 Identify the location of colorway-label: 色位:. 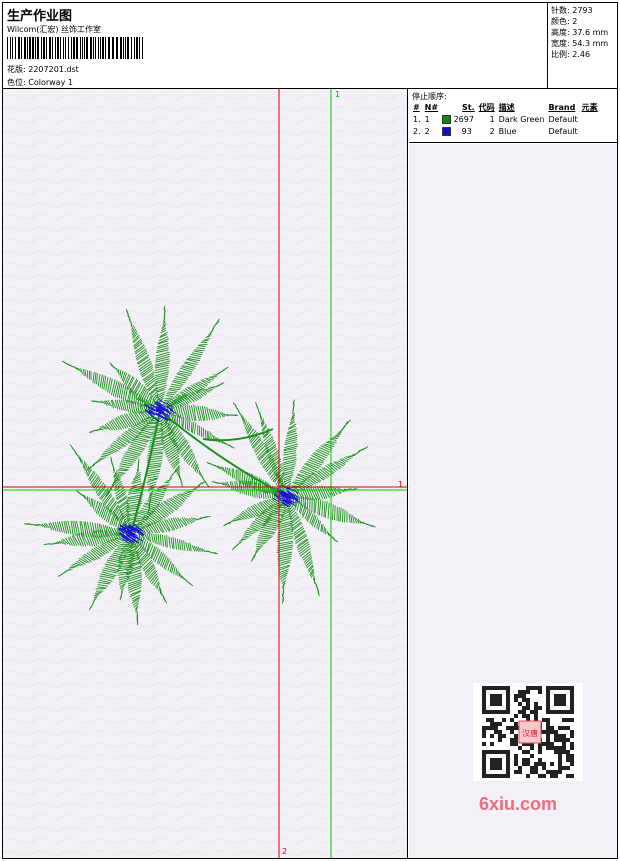
(16, 82).